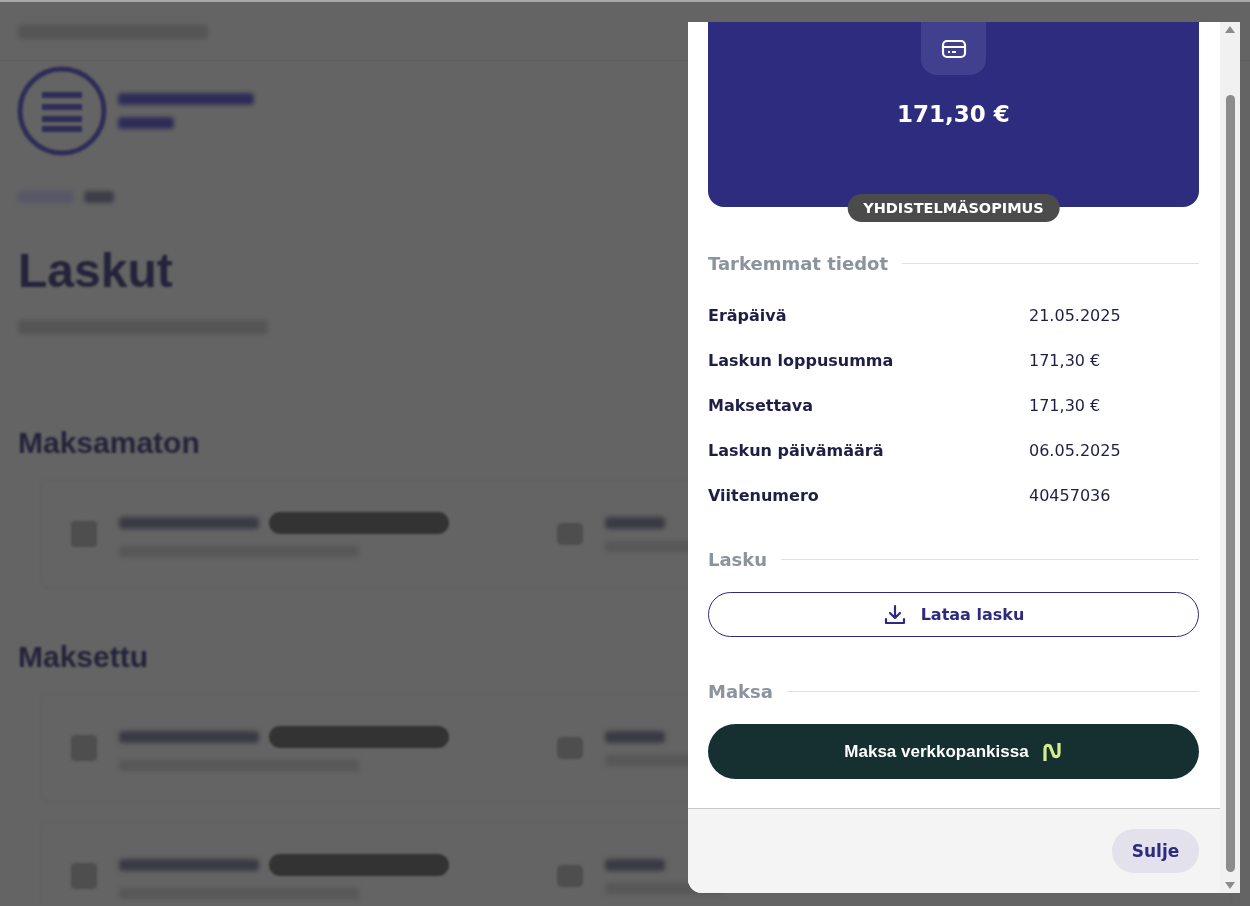 This screenshot has width=1250, height=906. Describe the element at coordinates (83, 657) in the screenshot. I see `section-heading: Maksettu` at that location.